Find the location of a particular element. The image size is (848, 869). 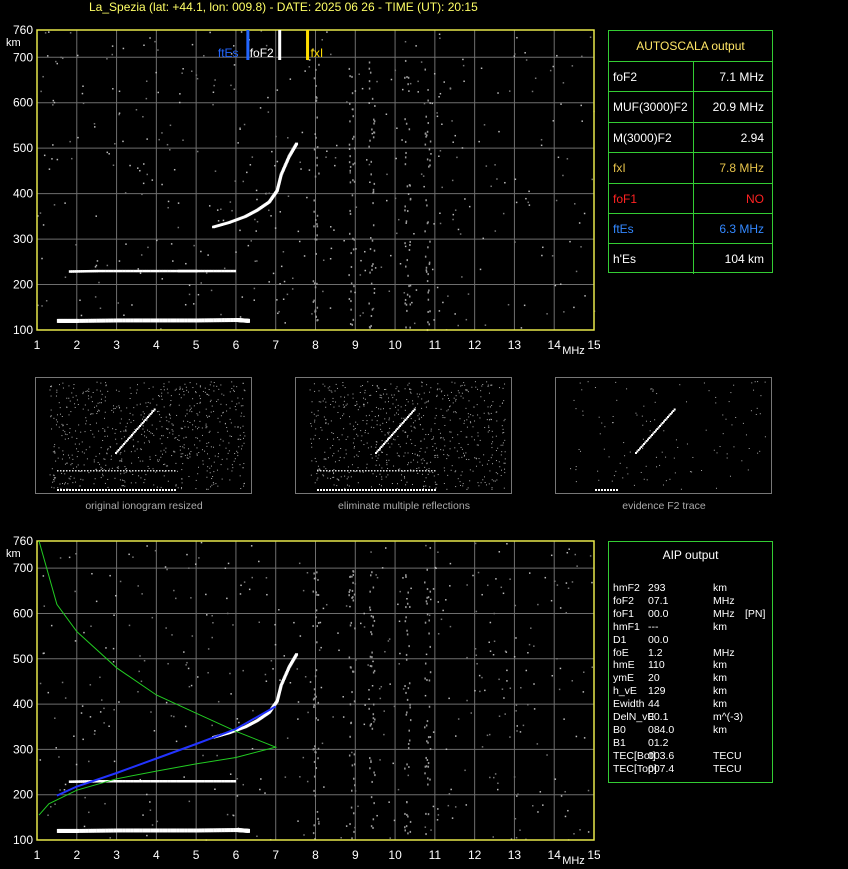

aip-value: 07.1 is located at coordinates (658, 600).